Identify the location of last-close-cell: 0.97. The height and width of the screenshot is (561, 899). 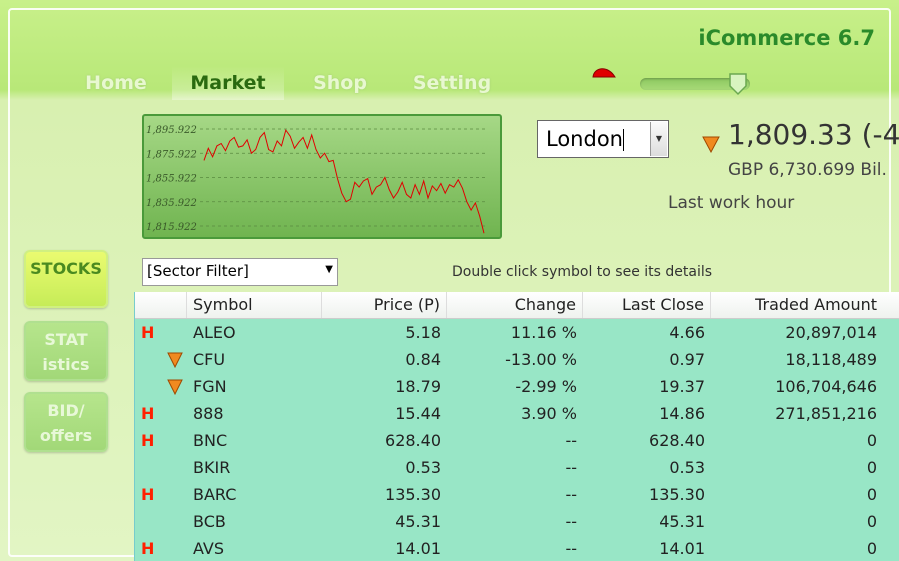
(687, 359).